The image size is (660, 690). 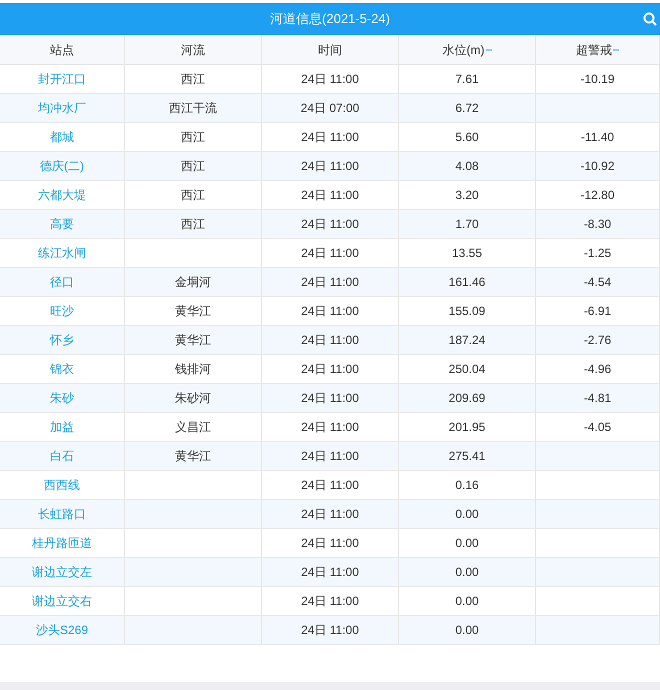 What do you see at coordinates (330, 19) in the screenshot?
I see `header-title: 河道信息(2021-5-24)` at bounding box center [330, 19].